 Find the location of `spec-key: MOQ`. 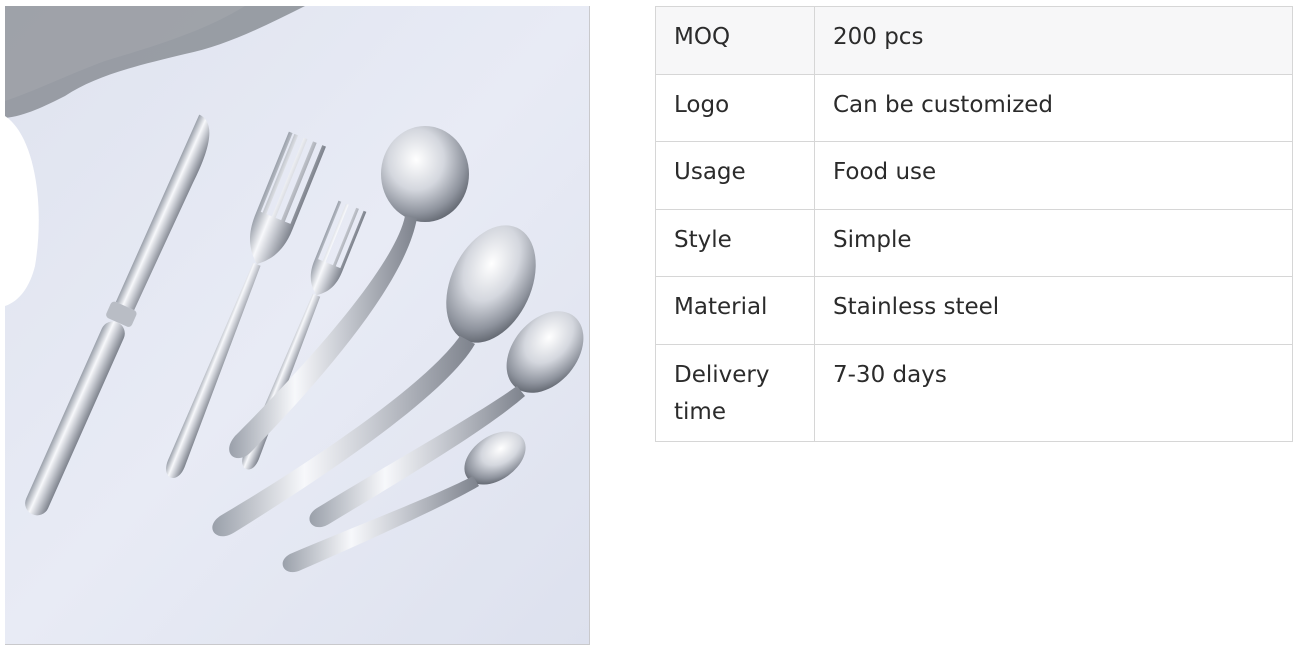

spec-key: MOQ is located at coordinates (735, 40).